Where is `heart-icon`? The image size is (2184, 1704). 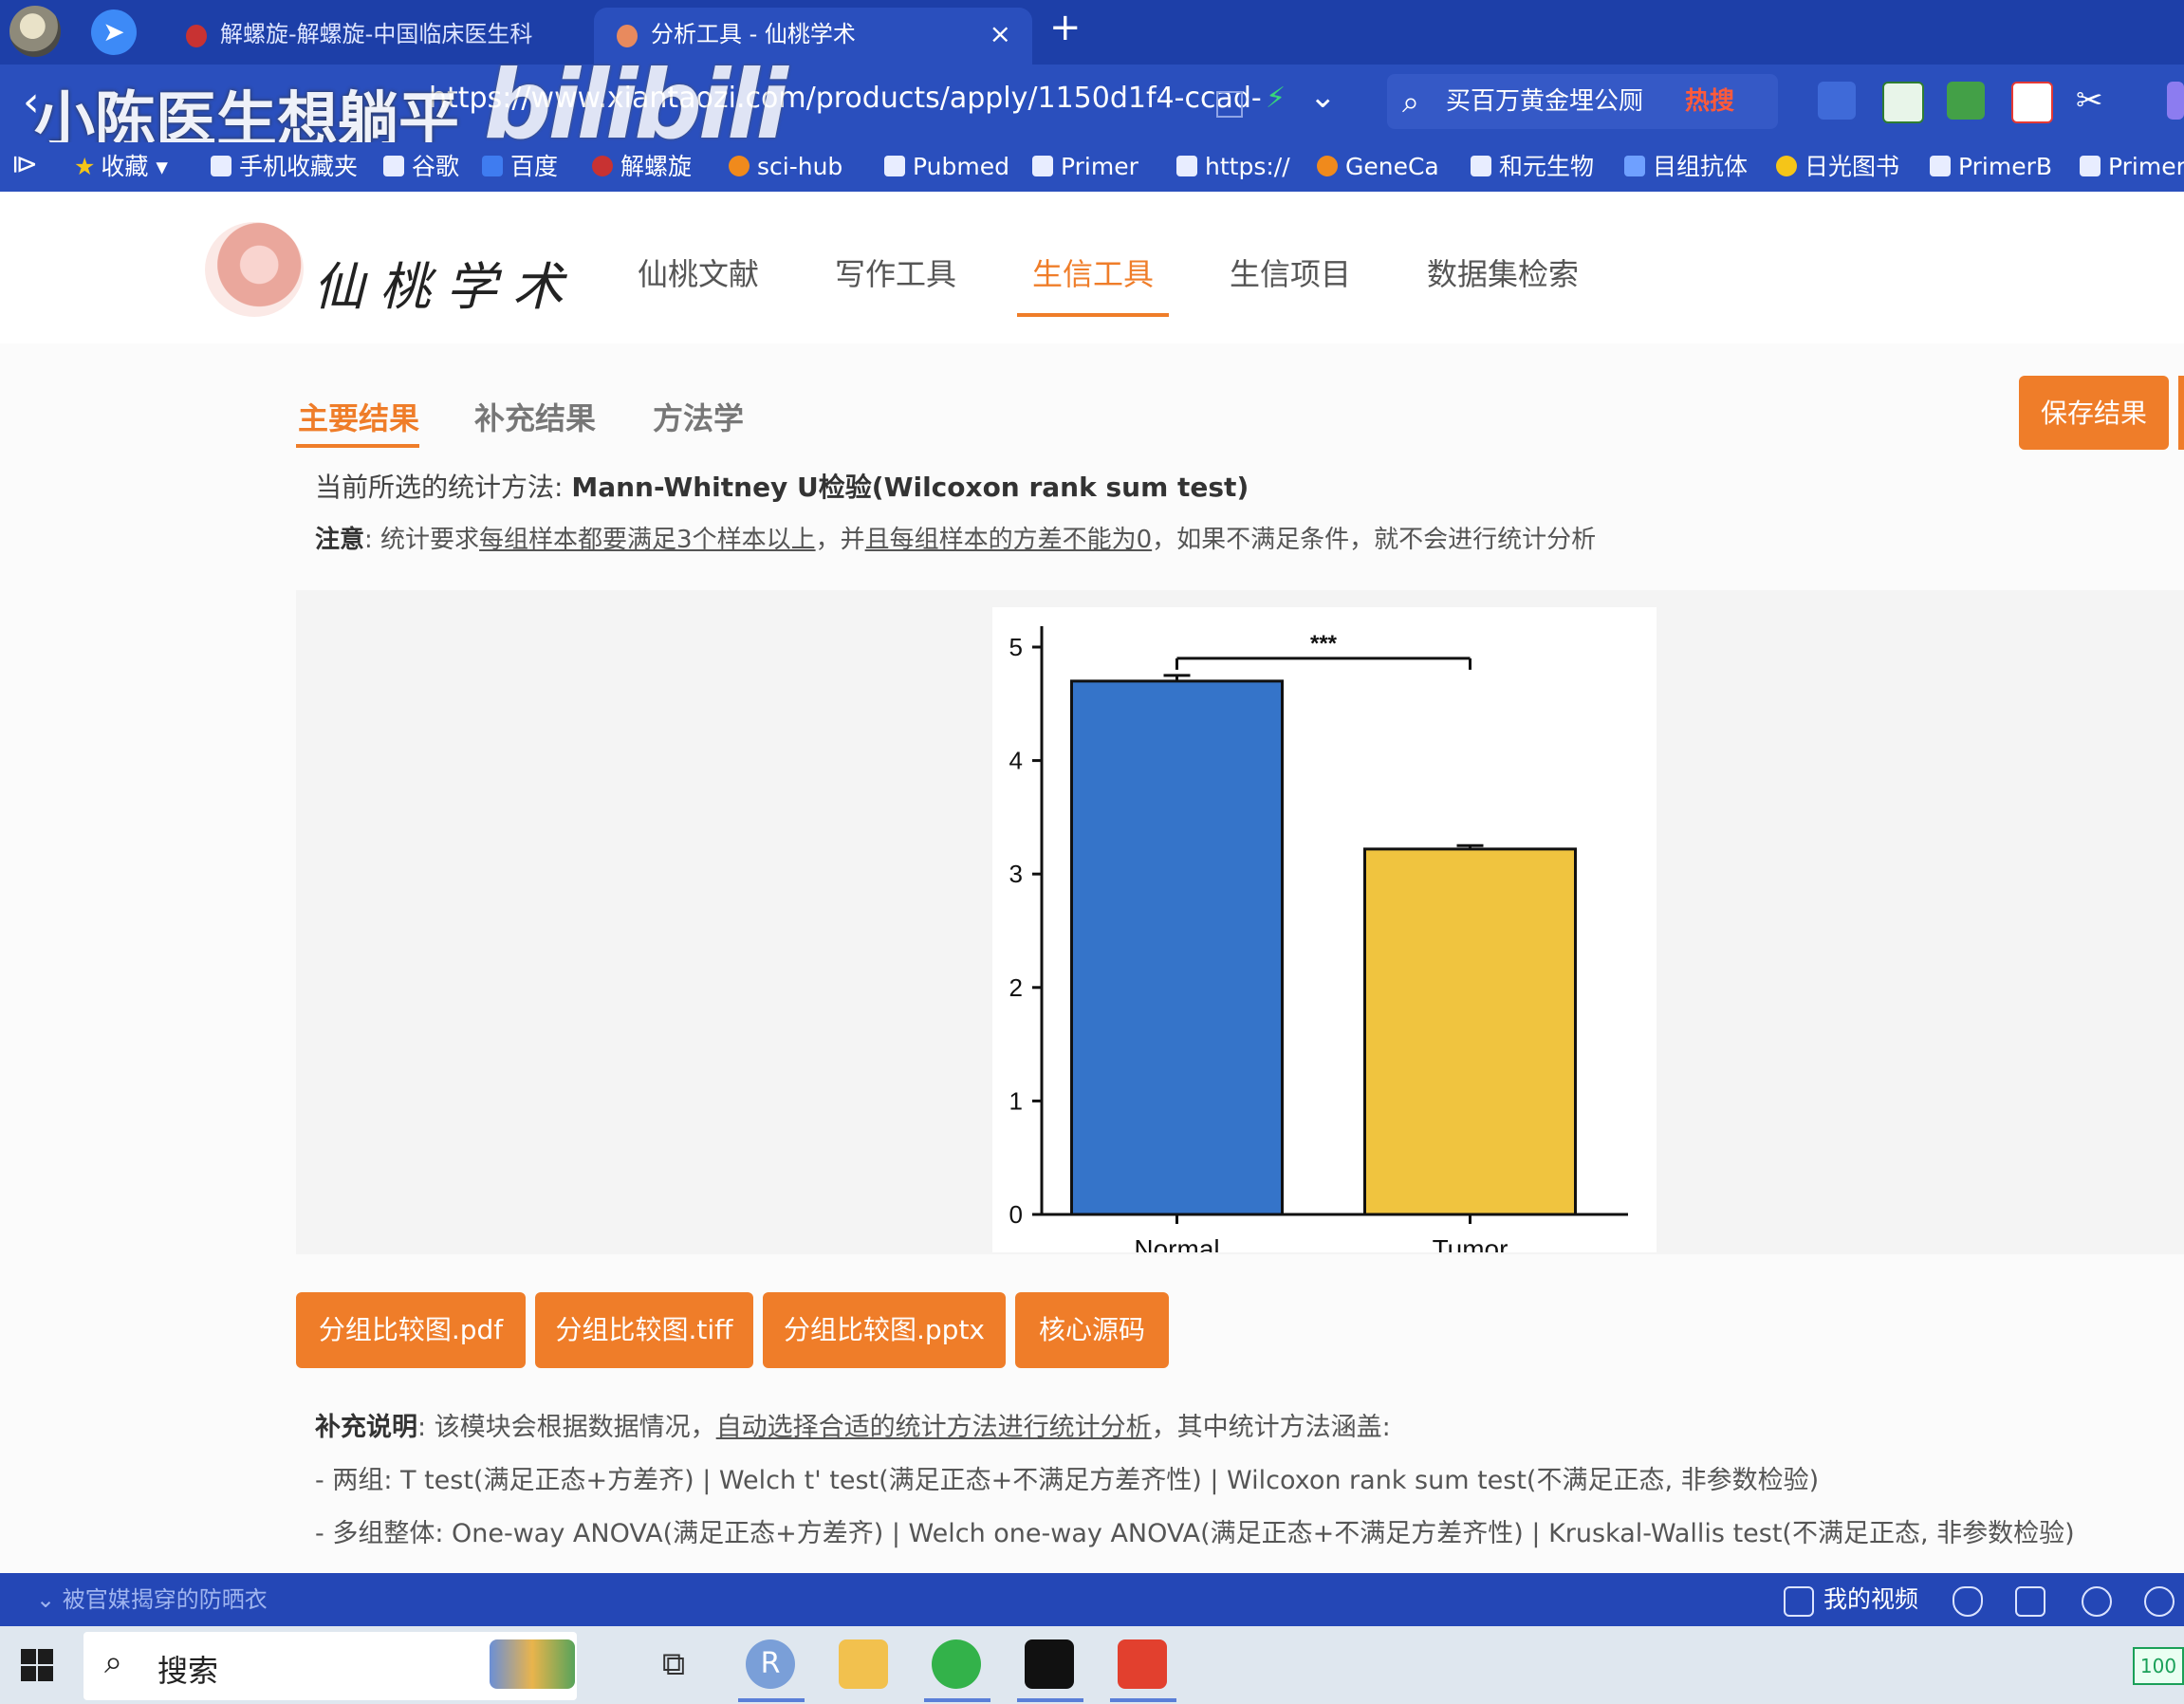
heart-icon is located at coordinates (2097, 1601).